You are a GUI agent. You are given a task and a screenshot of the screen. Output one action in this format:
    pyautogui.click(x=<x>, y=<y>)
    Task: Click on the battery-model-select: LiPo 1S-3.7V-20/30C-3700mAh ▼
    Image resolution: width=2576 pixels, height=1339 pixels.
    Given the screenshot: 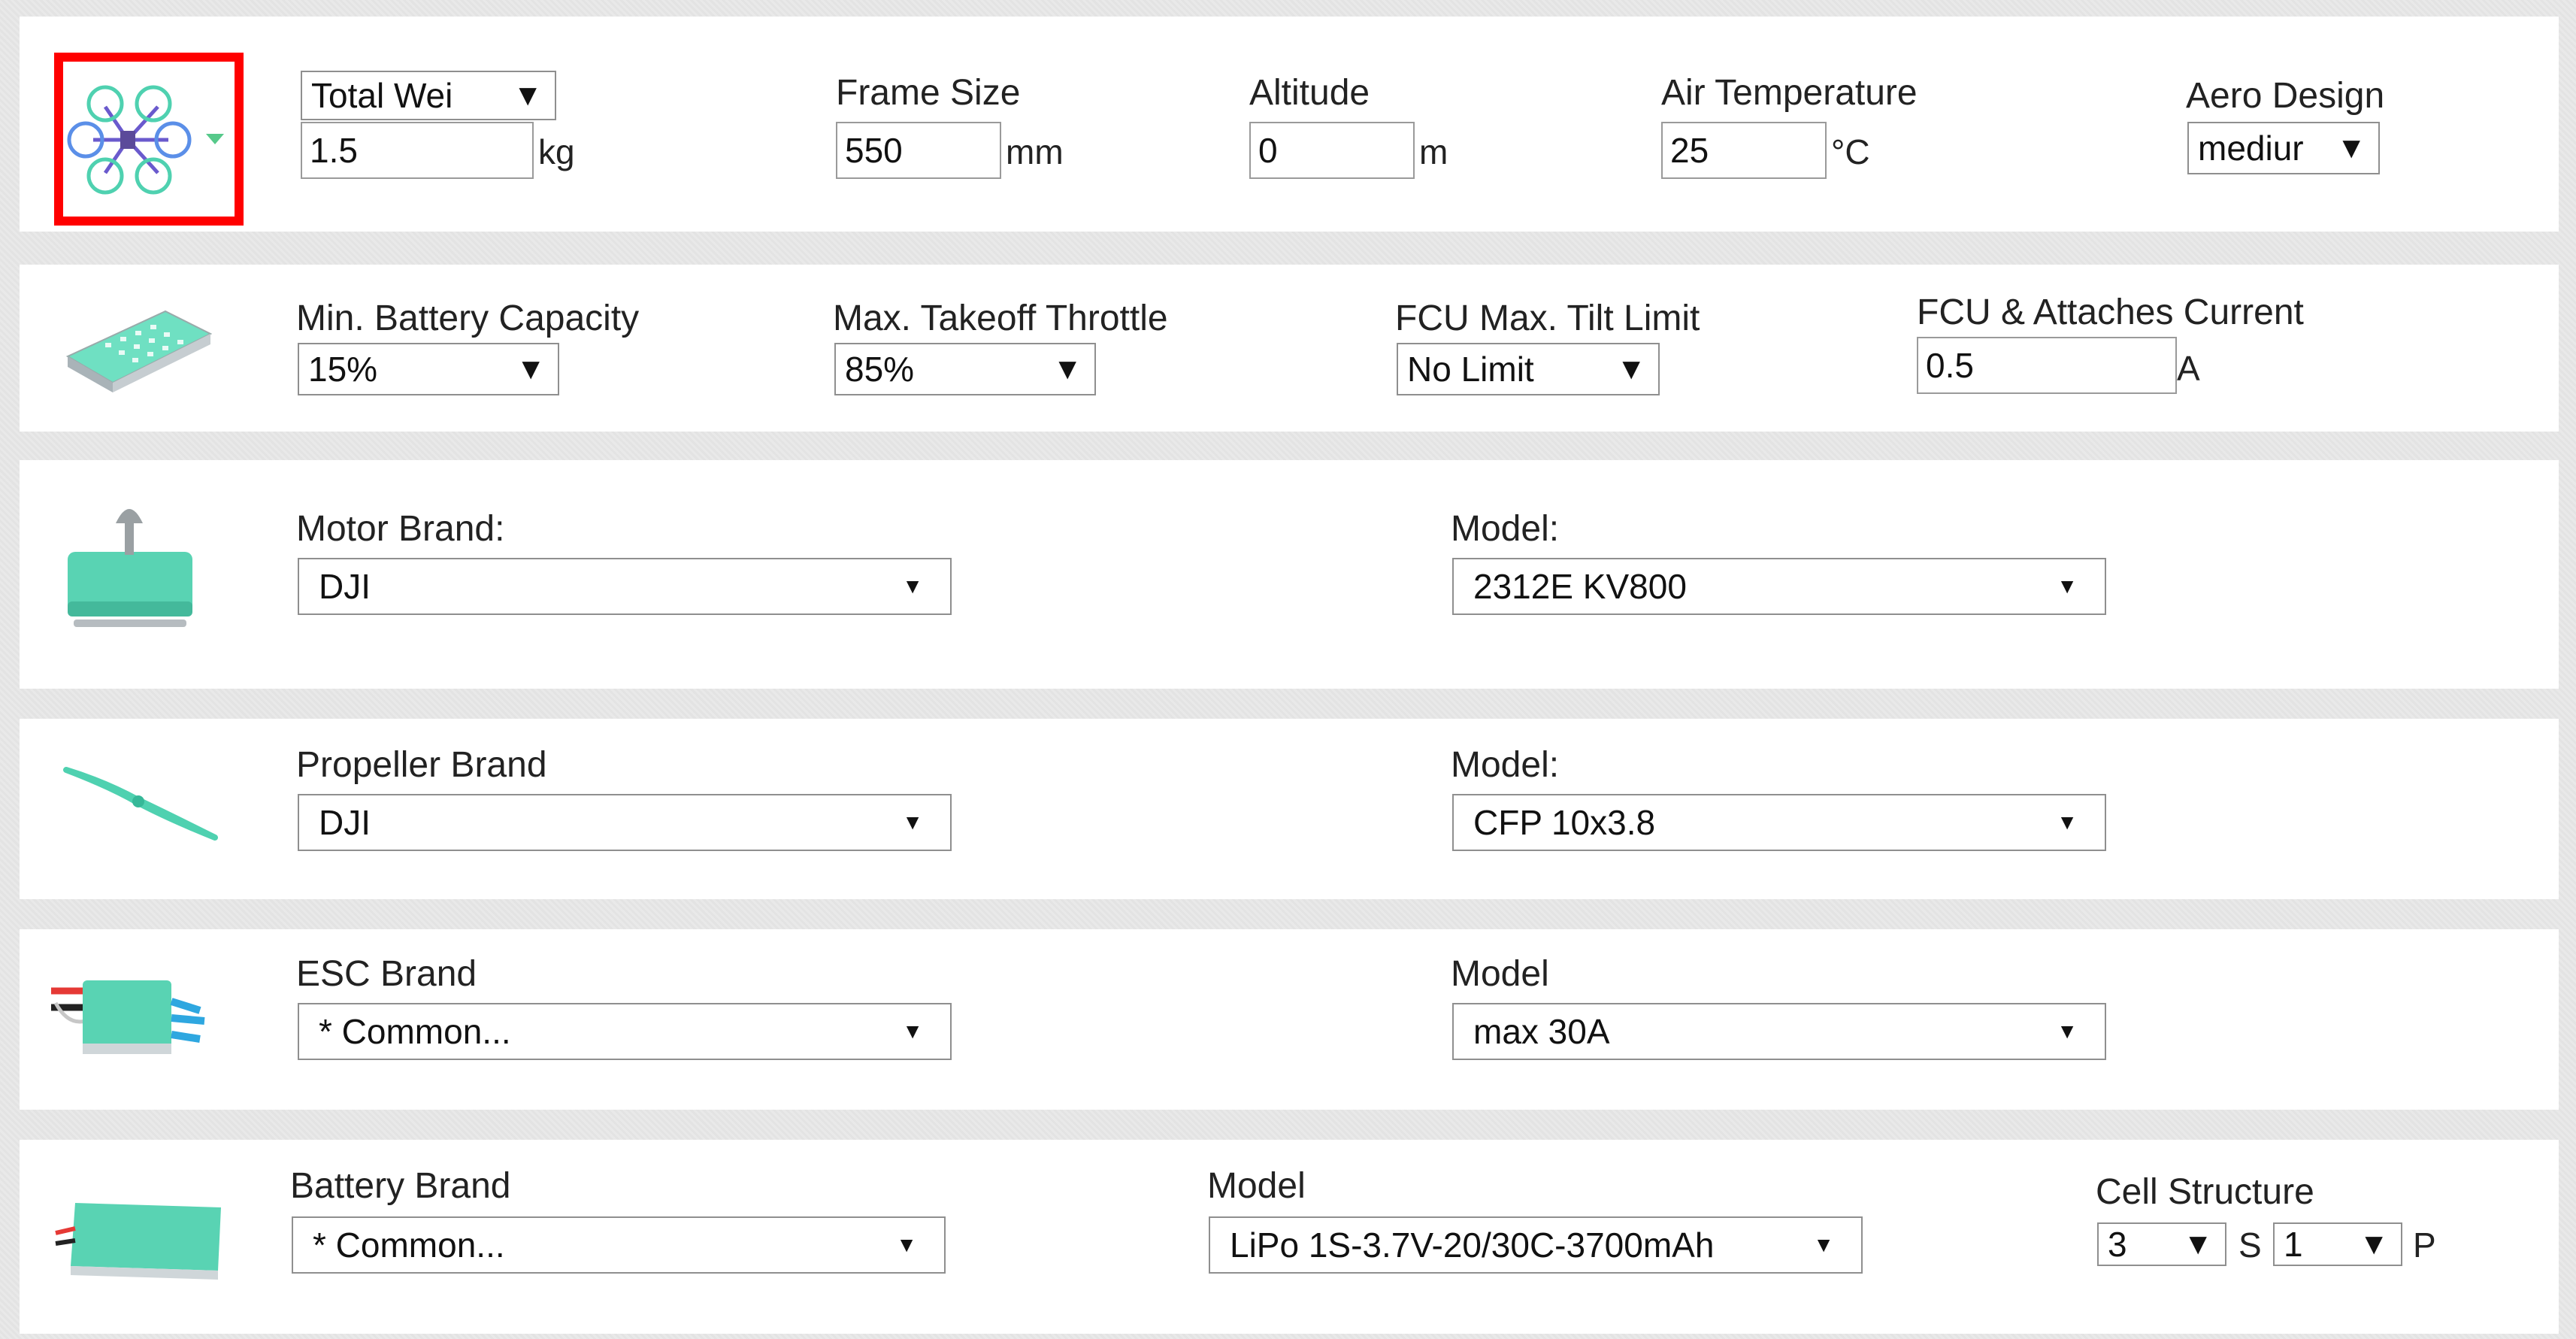 What is the action you would take?
    pyautogui.click(x=1536, y=1245)
    